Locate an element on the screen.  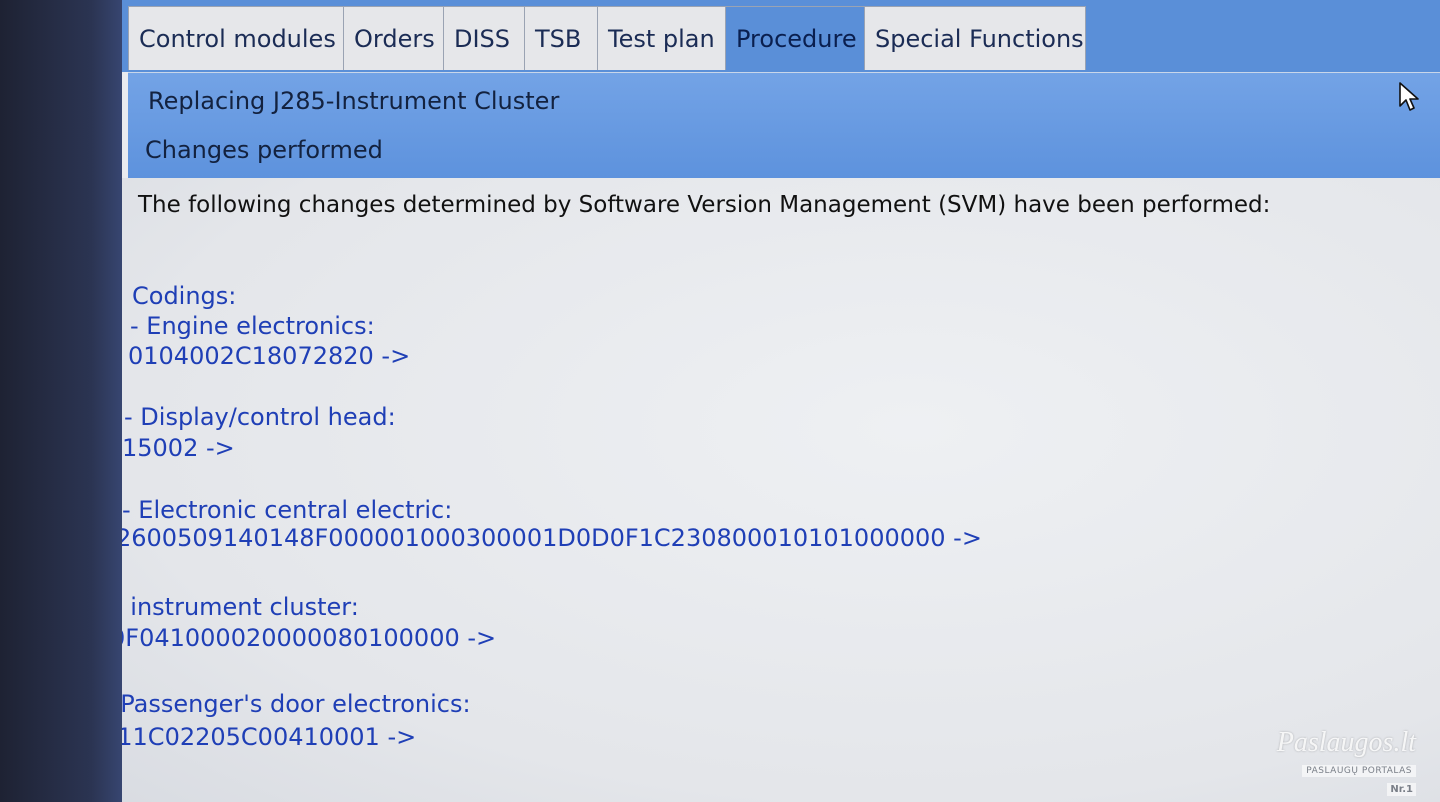
tab-test-plan: Test plan is located at coordinates (661, 38).